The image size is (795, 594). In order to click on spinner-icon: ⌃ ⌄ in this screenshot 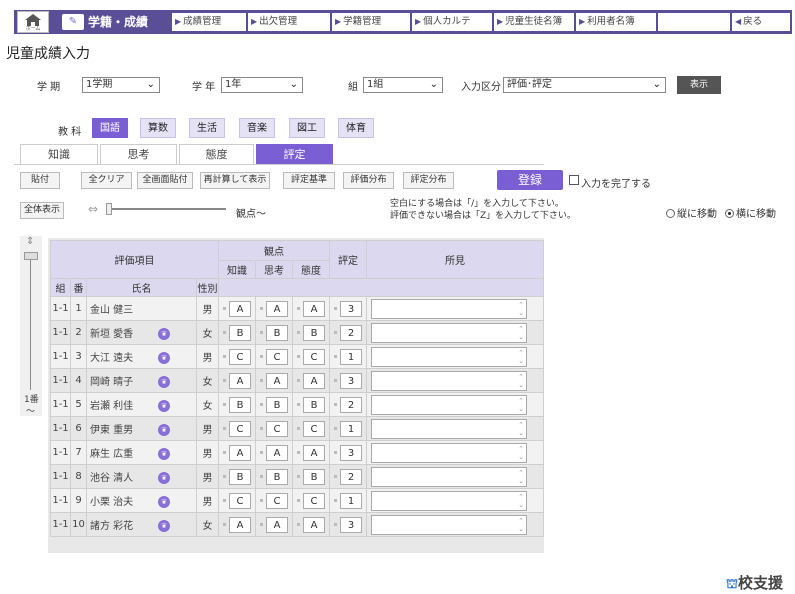, I will do `click(521, 404)`.